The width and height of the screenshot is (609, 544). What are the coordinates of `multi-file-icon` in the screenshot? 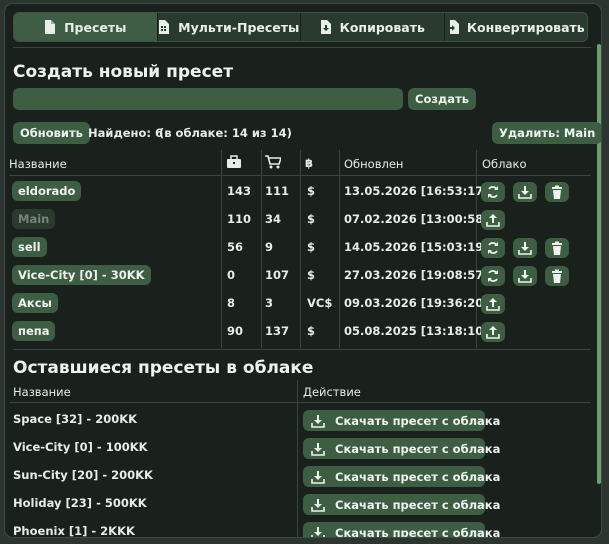 It's located at (164, 27).